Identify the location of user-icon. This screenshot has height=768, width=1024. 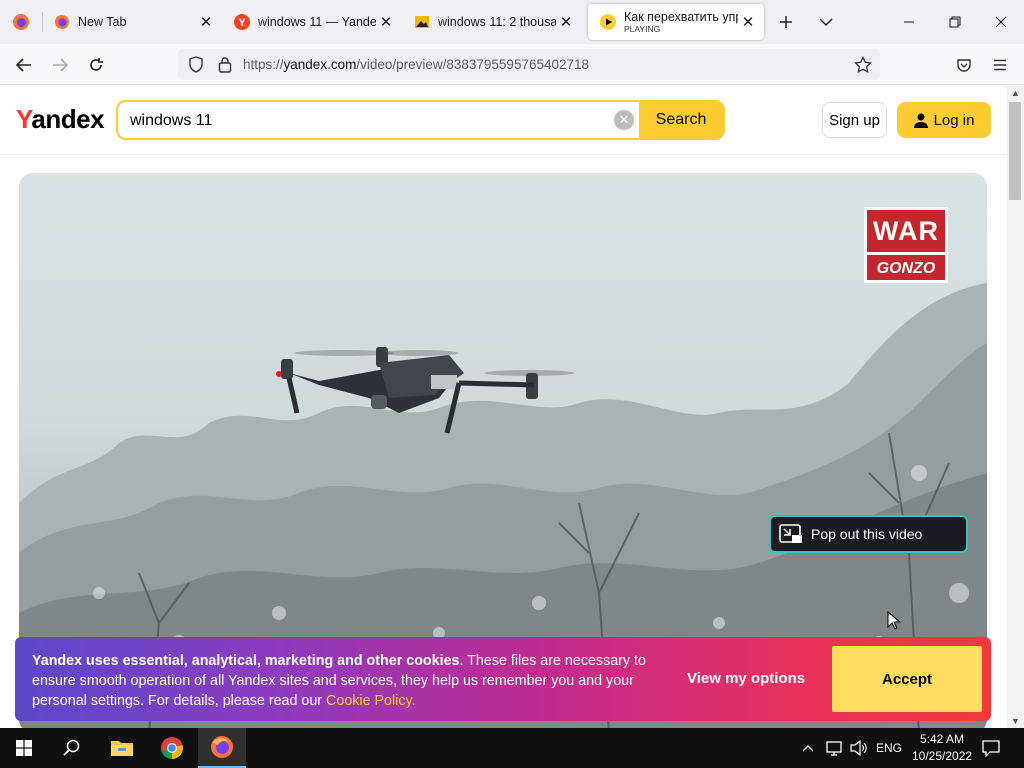
(920, 120).